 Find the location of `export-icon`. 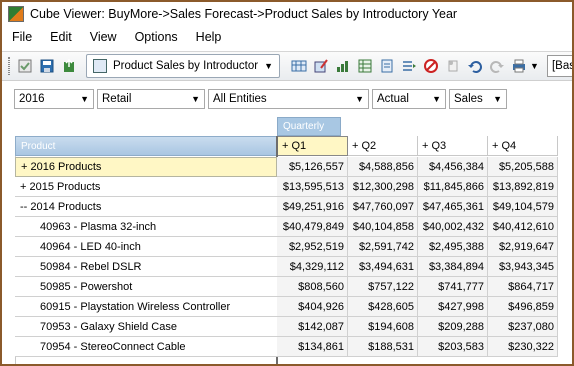

export-icon is located at coordinates (69, 66).